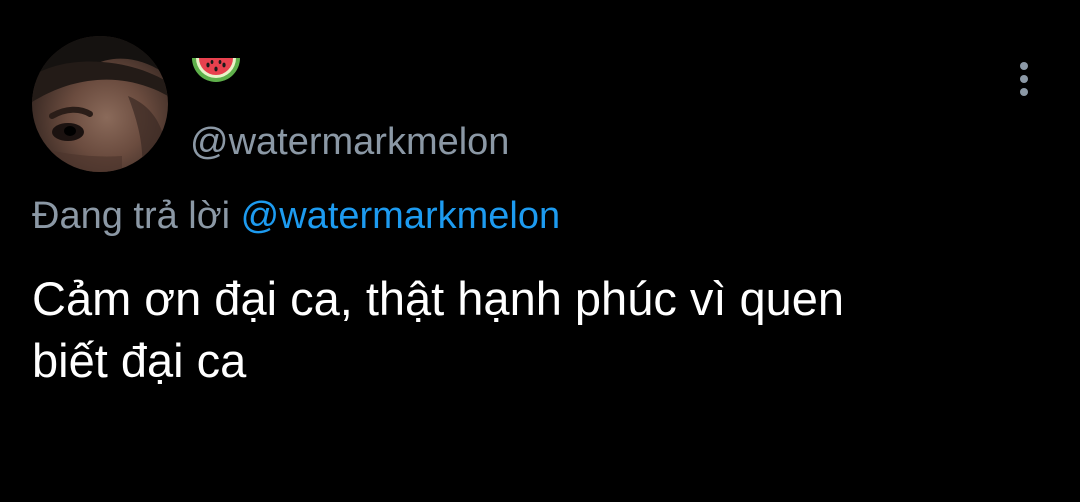  Describe the element at coordinates (1024, 80) in the screenshot. I see `more-vertical-icon` at that location.